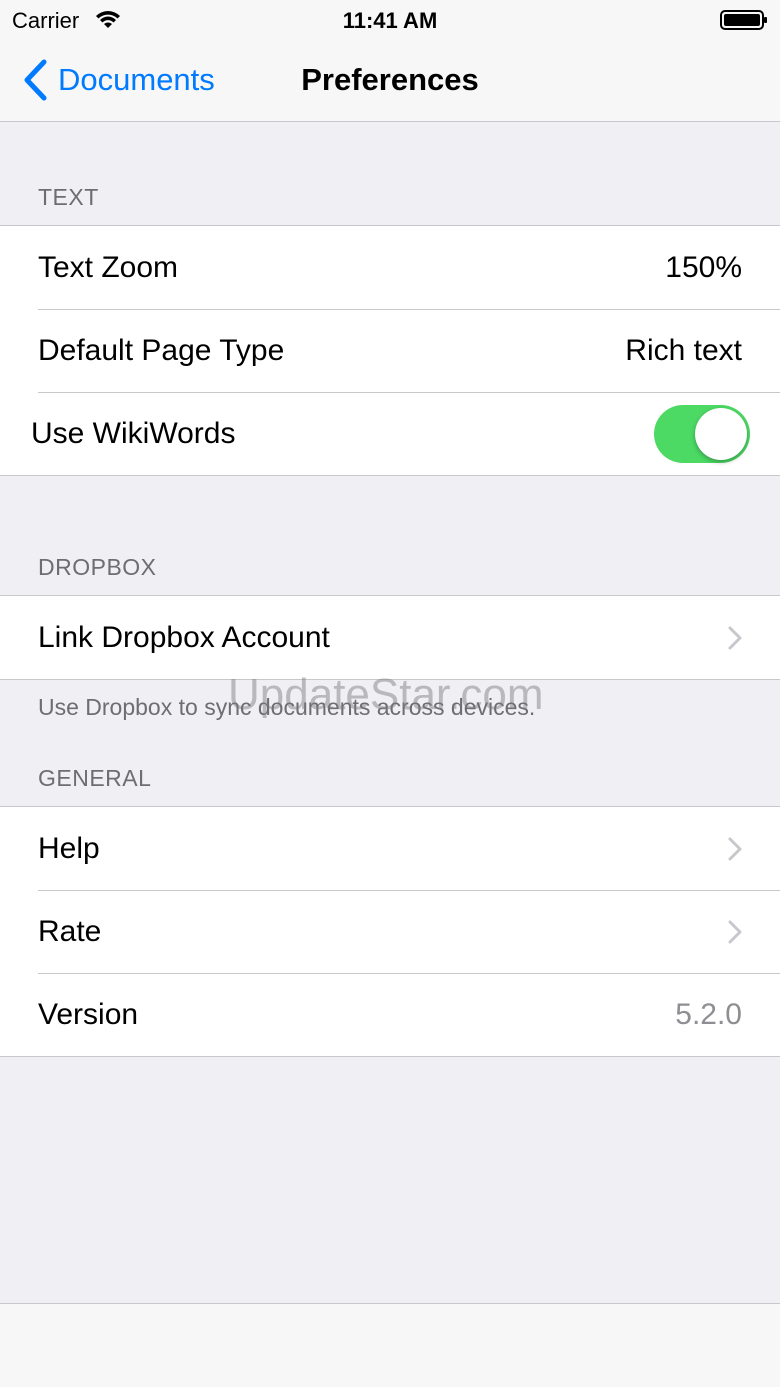  I want to click on toggle-knob, so click(721, 433).